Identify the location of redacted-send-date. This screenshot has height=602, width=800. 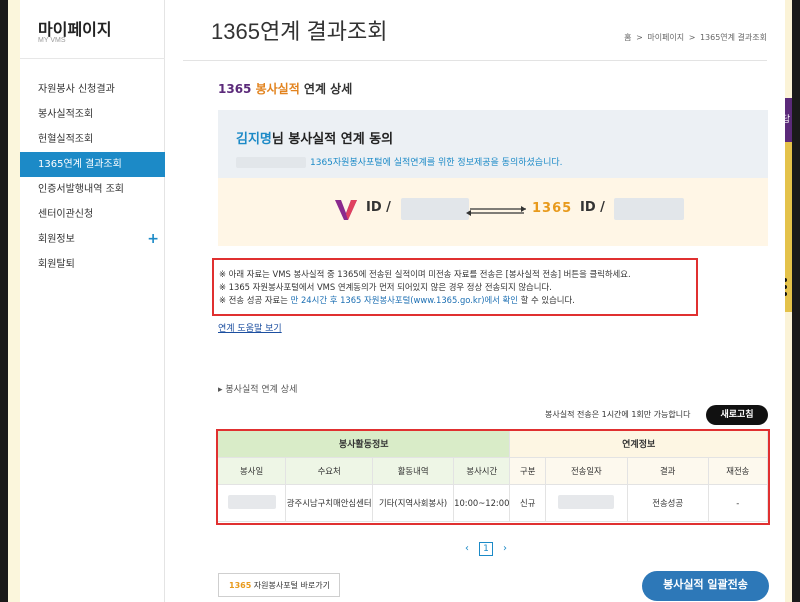
(586, 501).